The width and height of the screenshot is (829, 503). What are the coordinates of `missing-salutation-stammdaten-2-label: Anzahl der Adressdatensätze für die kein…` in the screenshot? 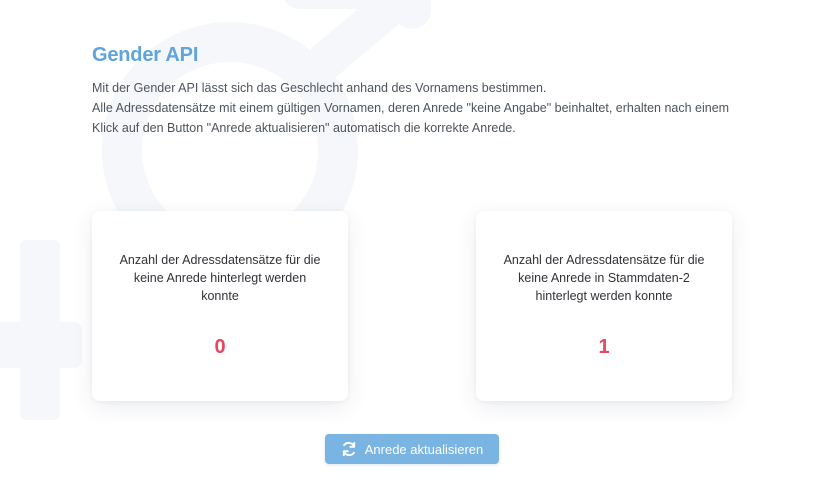 It's located at (604, 278).